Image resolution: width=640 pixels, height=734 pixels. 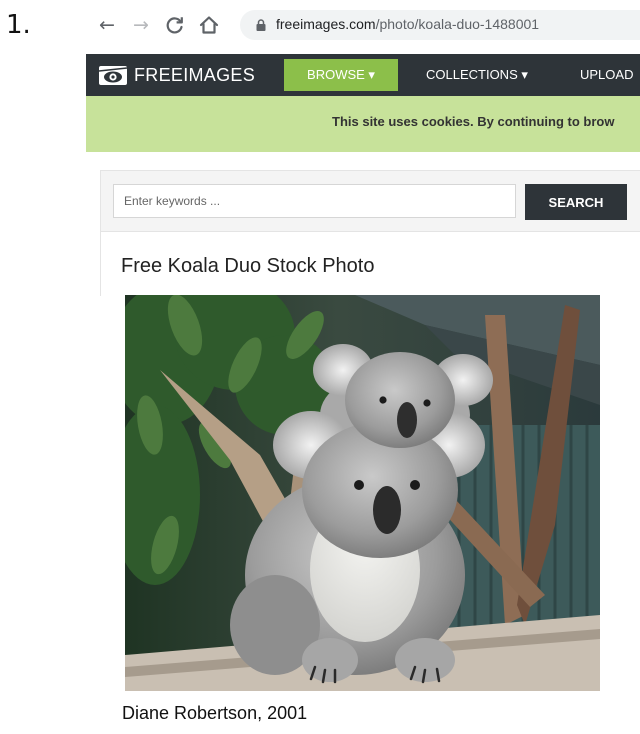 I want to click on home-icon, so click(x=209, y=25).